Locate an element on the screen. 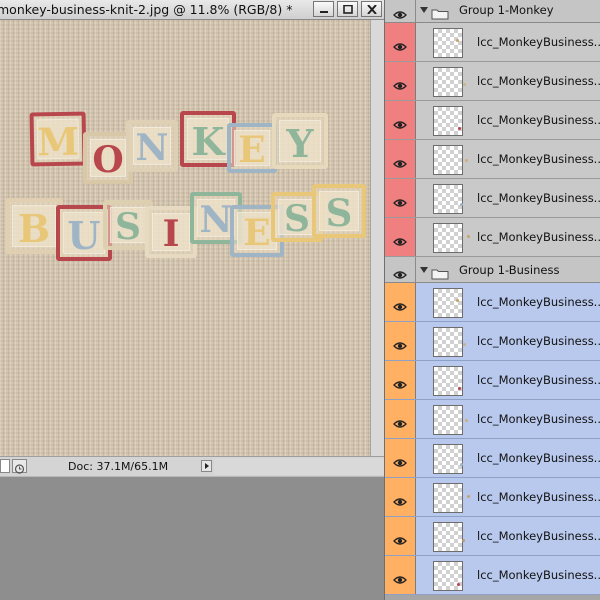  block-letter: N is located at coordinates (152, 148).